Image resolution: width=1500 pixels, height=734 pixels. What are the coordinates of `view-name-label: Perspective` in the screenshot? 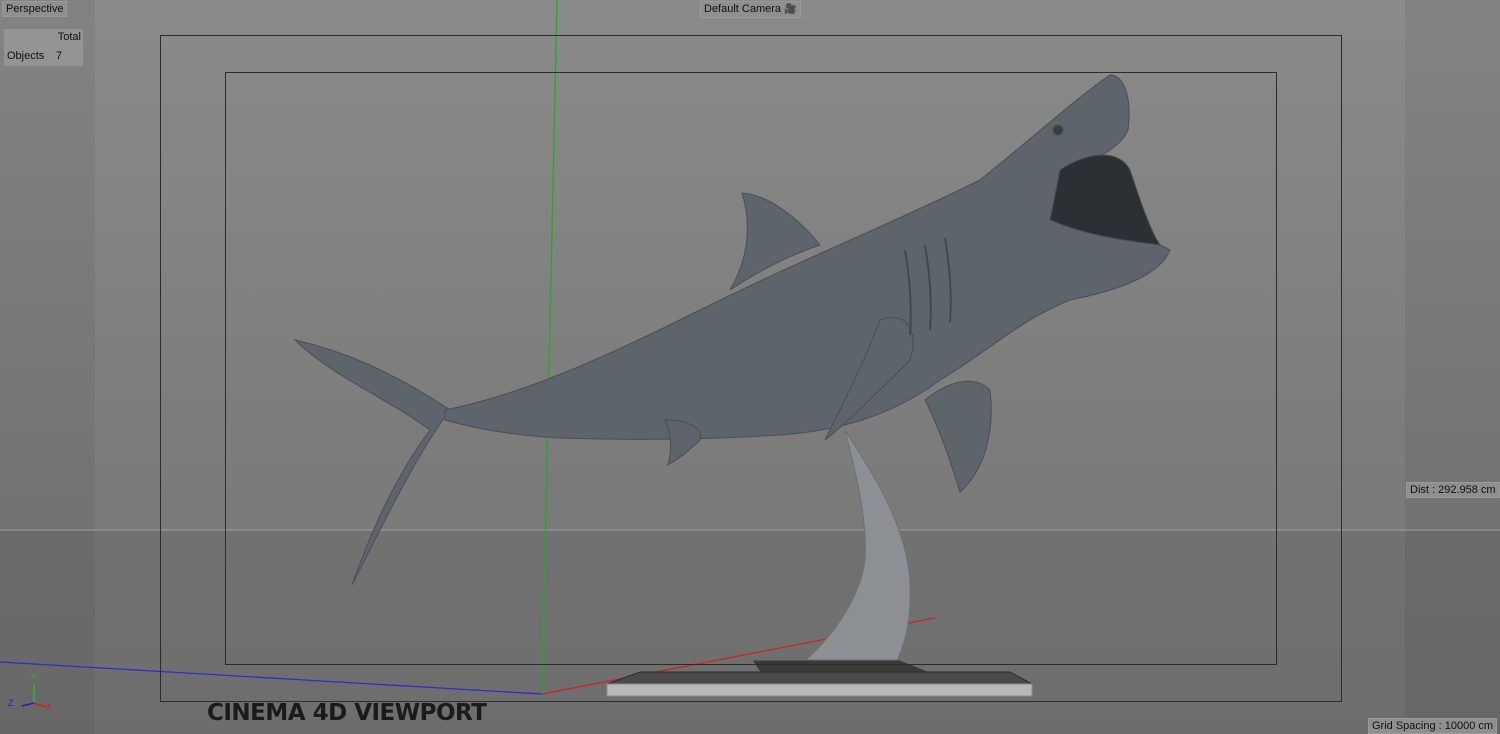 It's located at (35, 9).